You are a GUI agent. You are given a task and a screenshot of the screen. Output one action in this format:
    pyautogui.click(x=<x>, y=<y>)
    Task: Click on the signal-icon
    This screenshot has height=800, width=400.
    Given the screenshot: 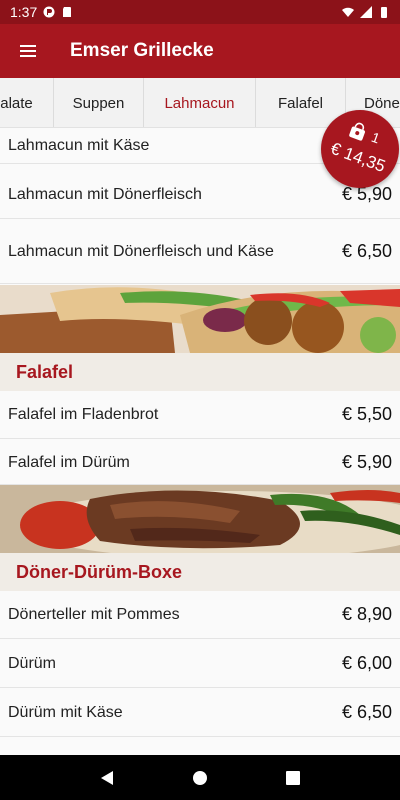 What is the action you would take?
    pyautogui.click(x=366, y=12)
    